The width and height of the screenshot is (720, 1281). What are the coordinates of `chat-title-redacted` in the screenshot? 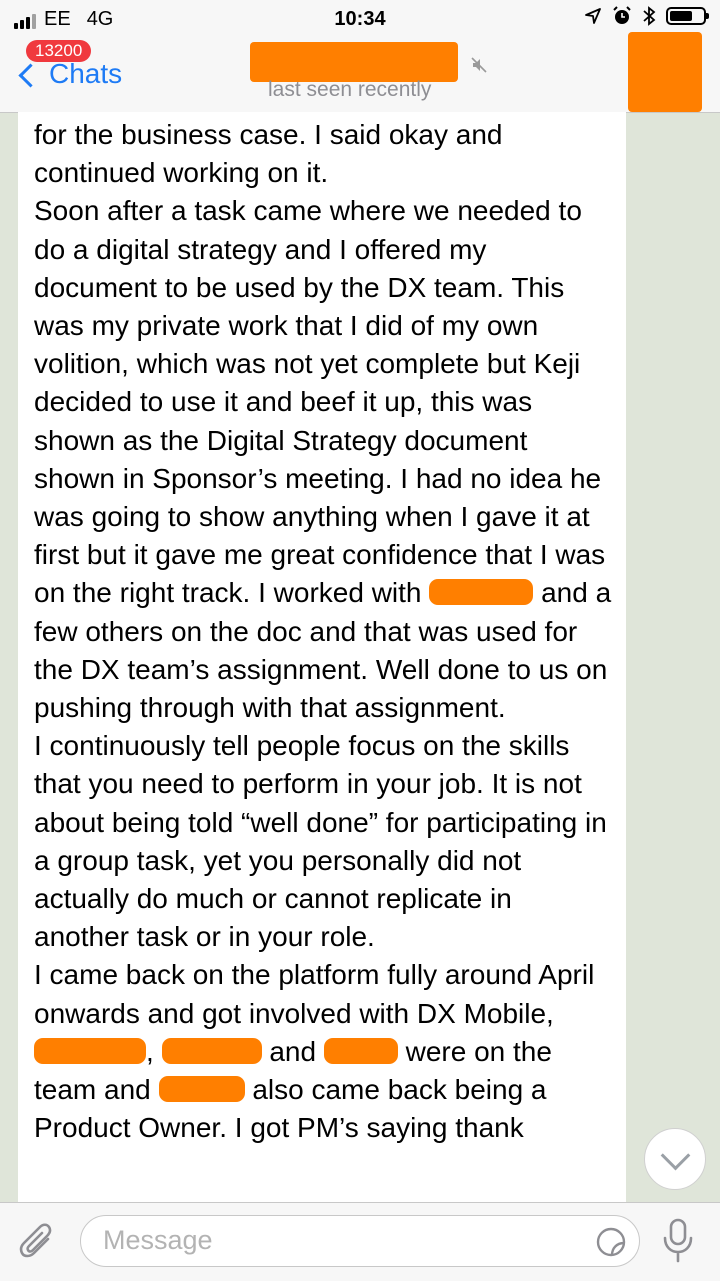 It's located at (354, 62).